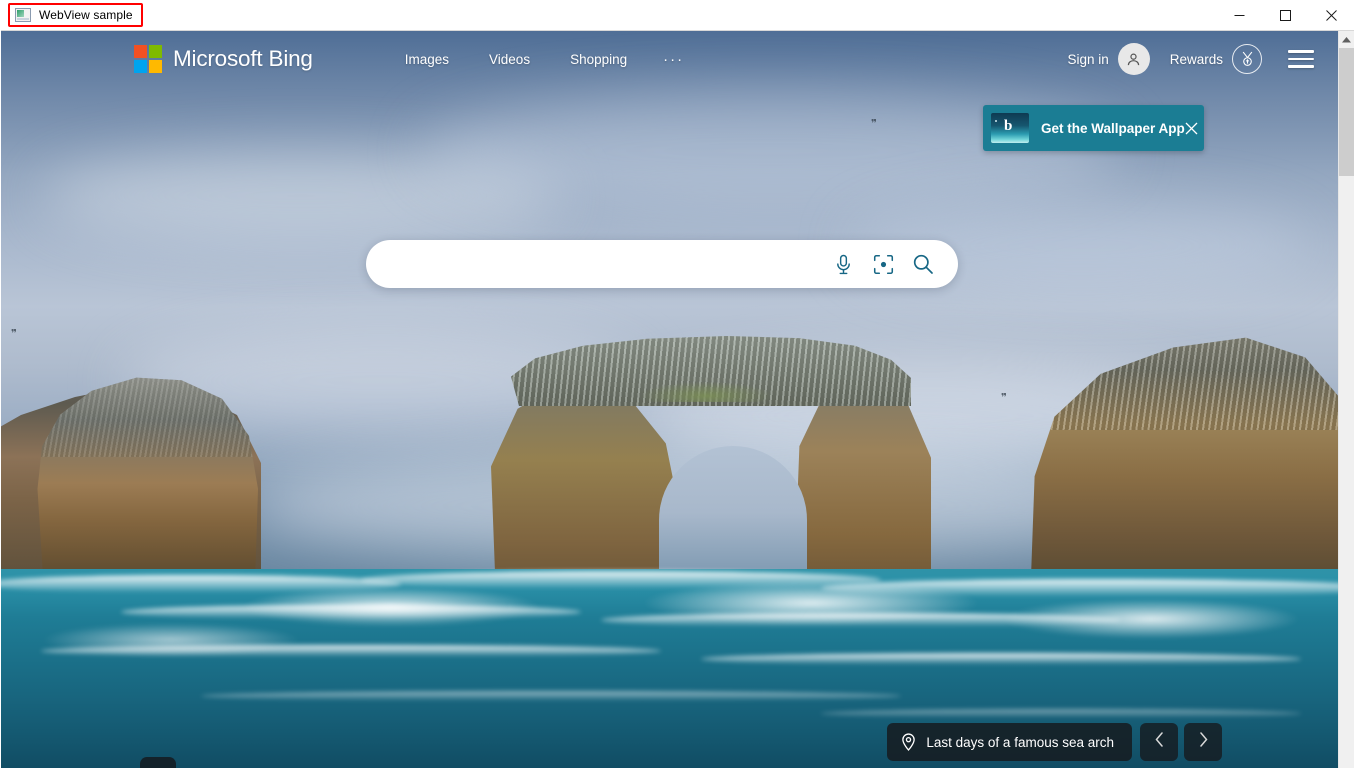  I want to click on microphone-icon, so click(843, 264).